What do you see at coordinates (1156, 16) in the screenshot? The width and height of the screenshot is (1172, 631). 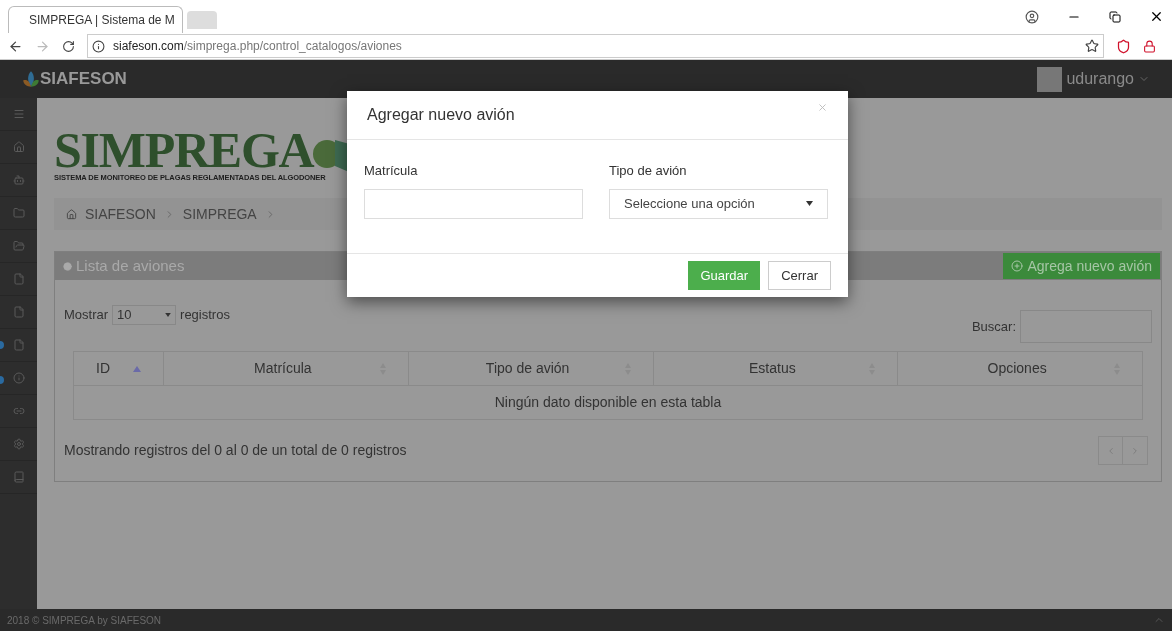 I see `close-icon` at bounding box center [1156, 16].